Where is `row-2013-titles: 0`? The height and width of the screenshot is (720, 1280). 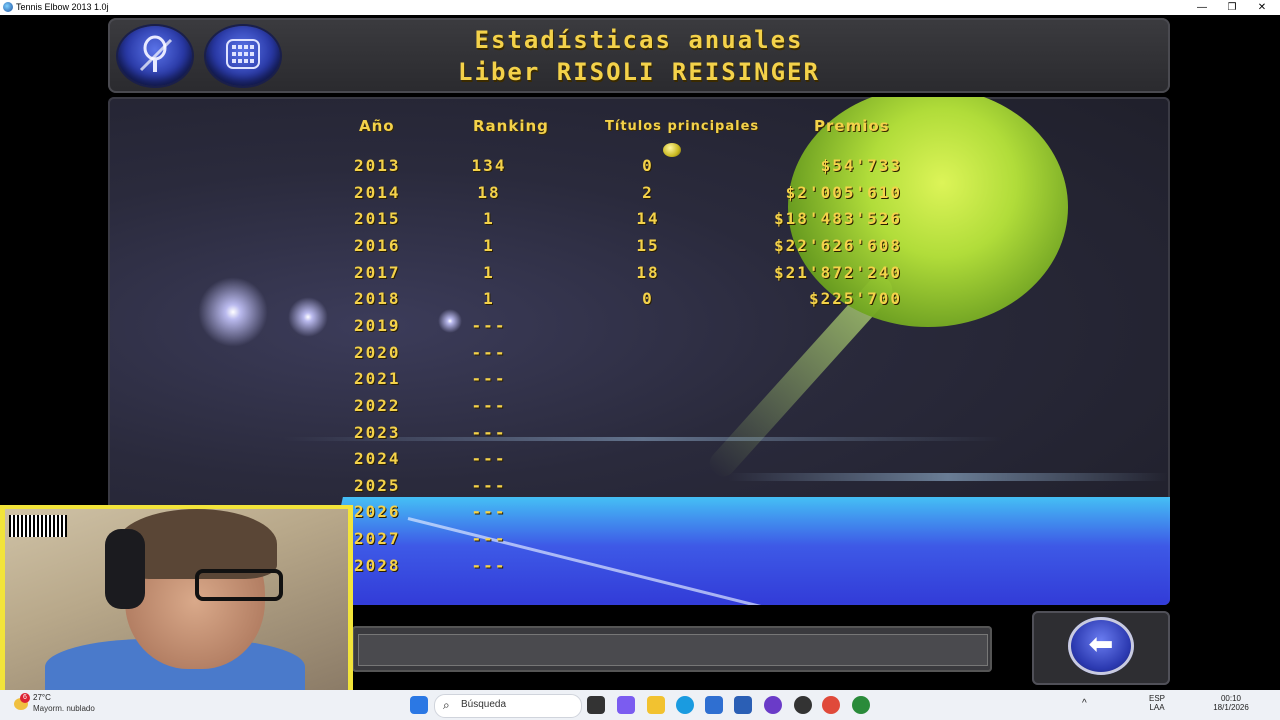
row-2013-titles: 0 is located at coordinates (648, 165).